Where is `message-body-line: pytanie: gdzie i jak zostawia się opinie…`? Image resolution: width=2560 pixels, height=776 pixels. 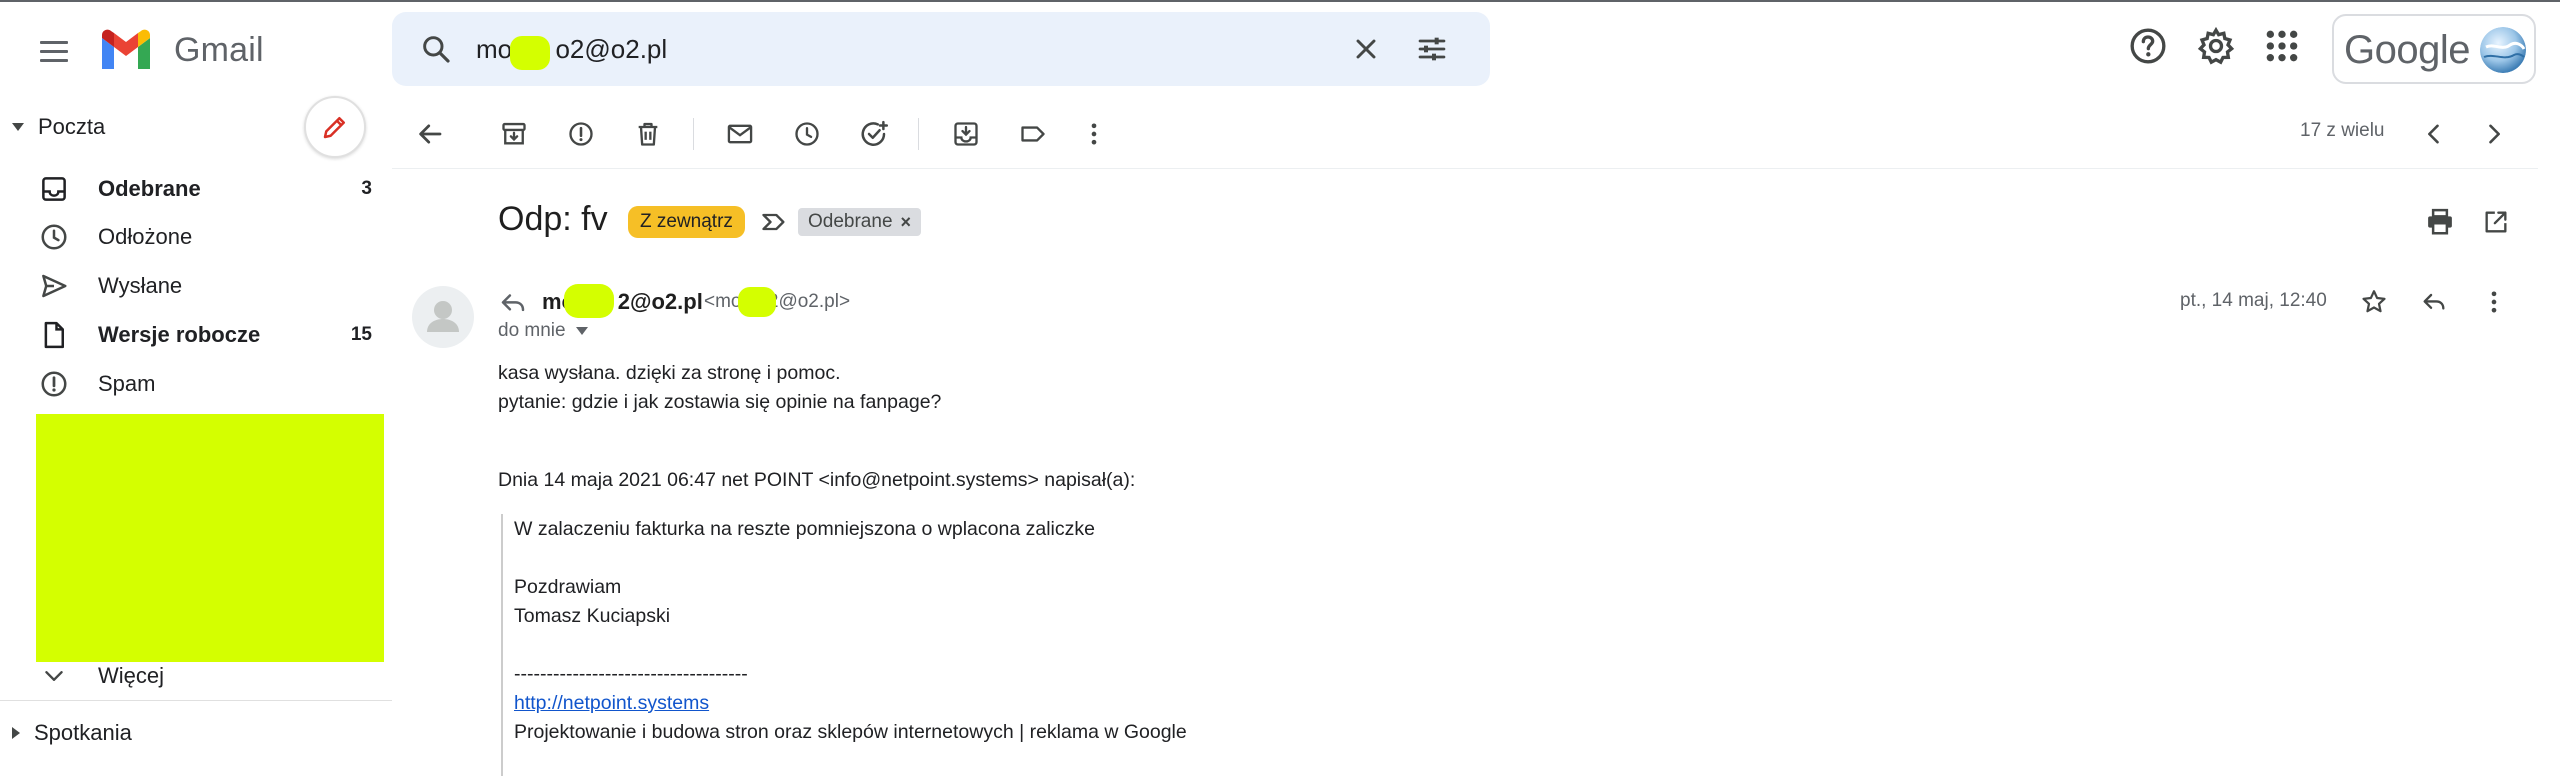
message-body-line: pytanie: gdzie i jak zostawia się opinie… is located at coordinates (720, 402).